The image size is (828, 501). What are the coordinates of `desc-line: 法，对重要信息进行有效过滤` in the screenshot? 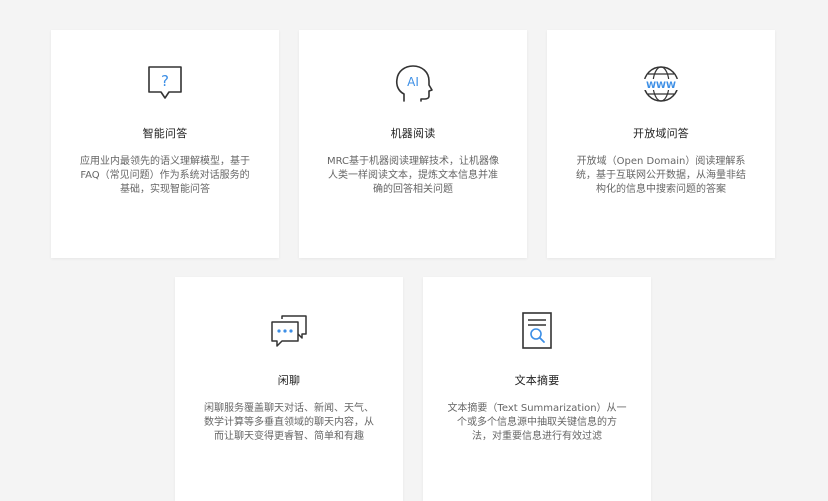 It's located at (537, 436).